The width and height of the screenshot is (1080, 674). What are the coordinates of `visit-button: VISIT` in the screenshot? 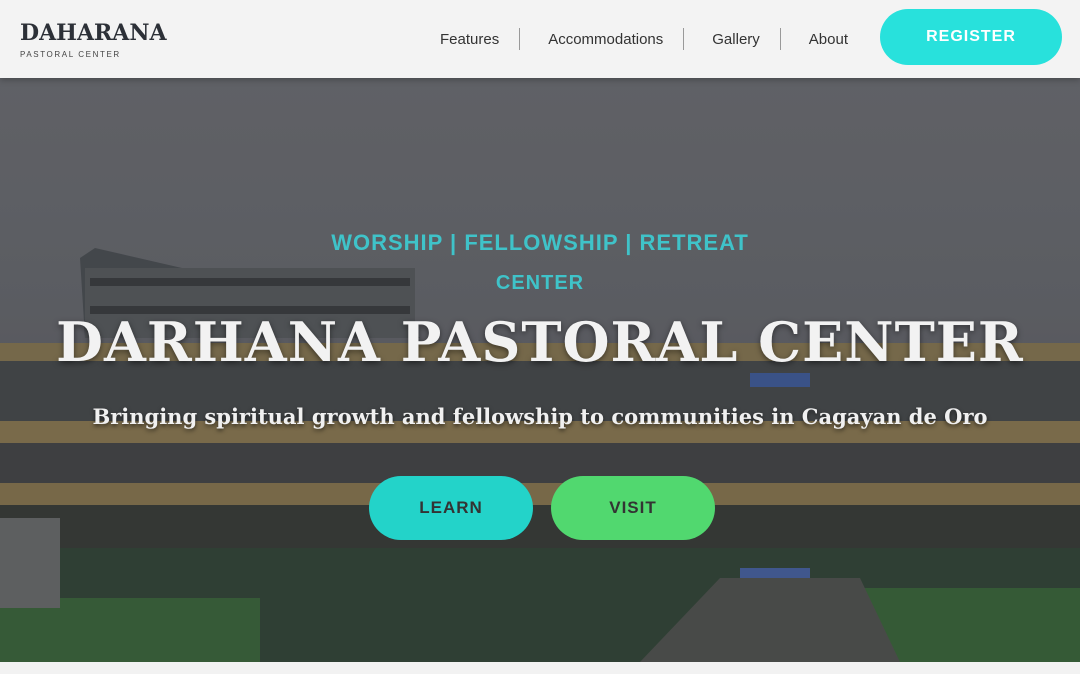 It's located at (633, 508).